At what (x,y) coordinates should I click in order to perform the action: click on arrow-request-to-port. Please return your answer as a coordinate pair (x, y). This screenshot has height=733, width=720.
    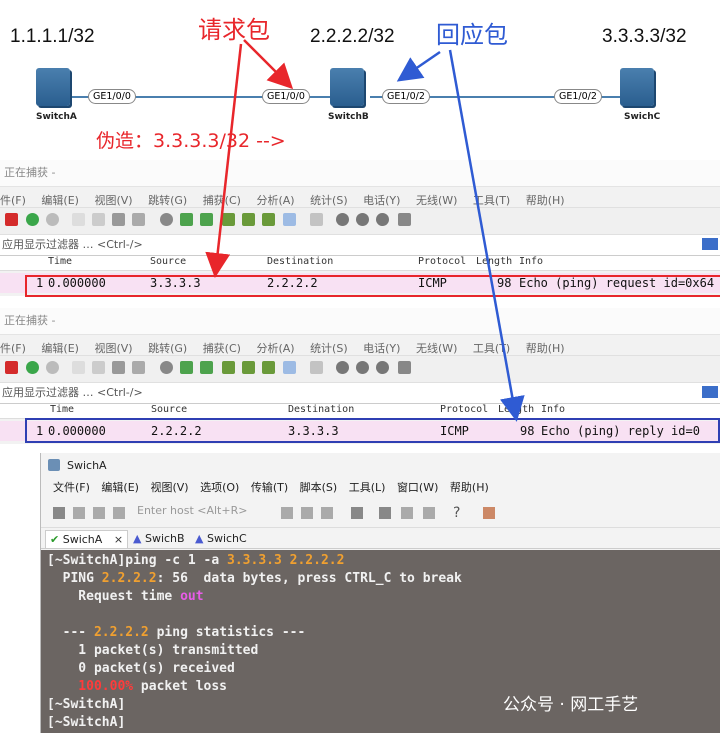
    Looking at the image, I should click on (268, 64).